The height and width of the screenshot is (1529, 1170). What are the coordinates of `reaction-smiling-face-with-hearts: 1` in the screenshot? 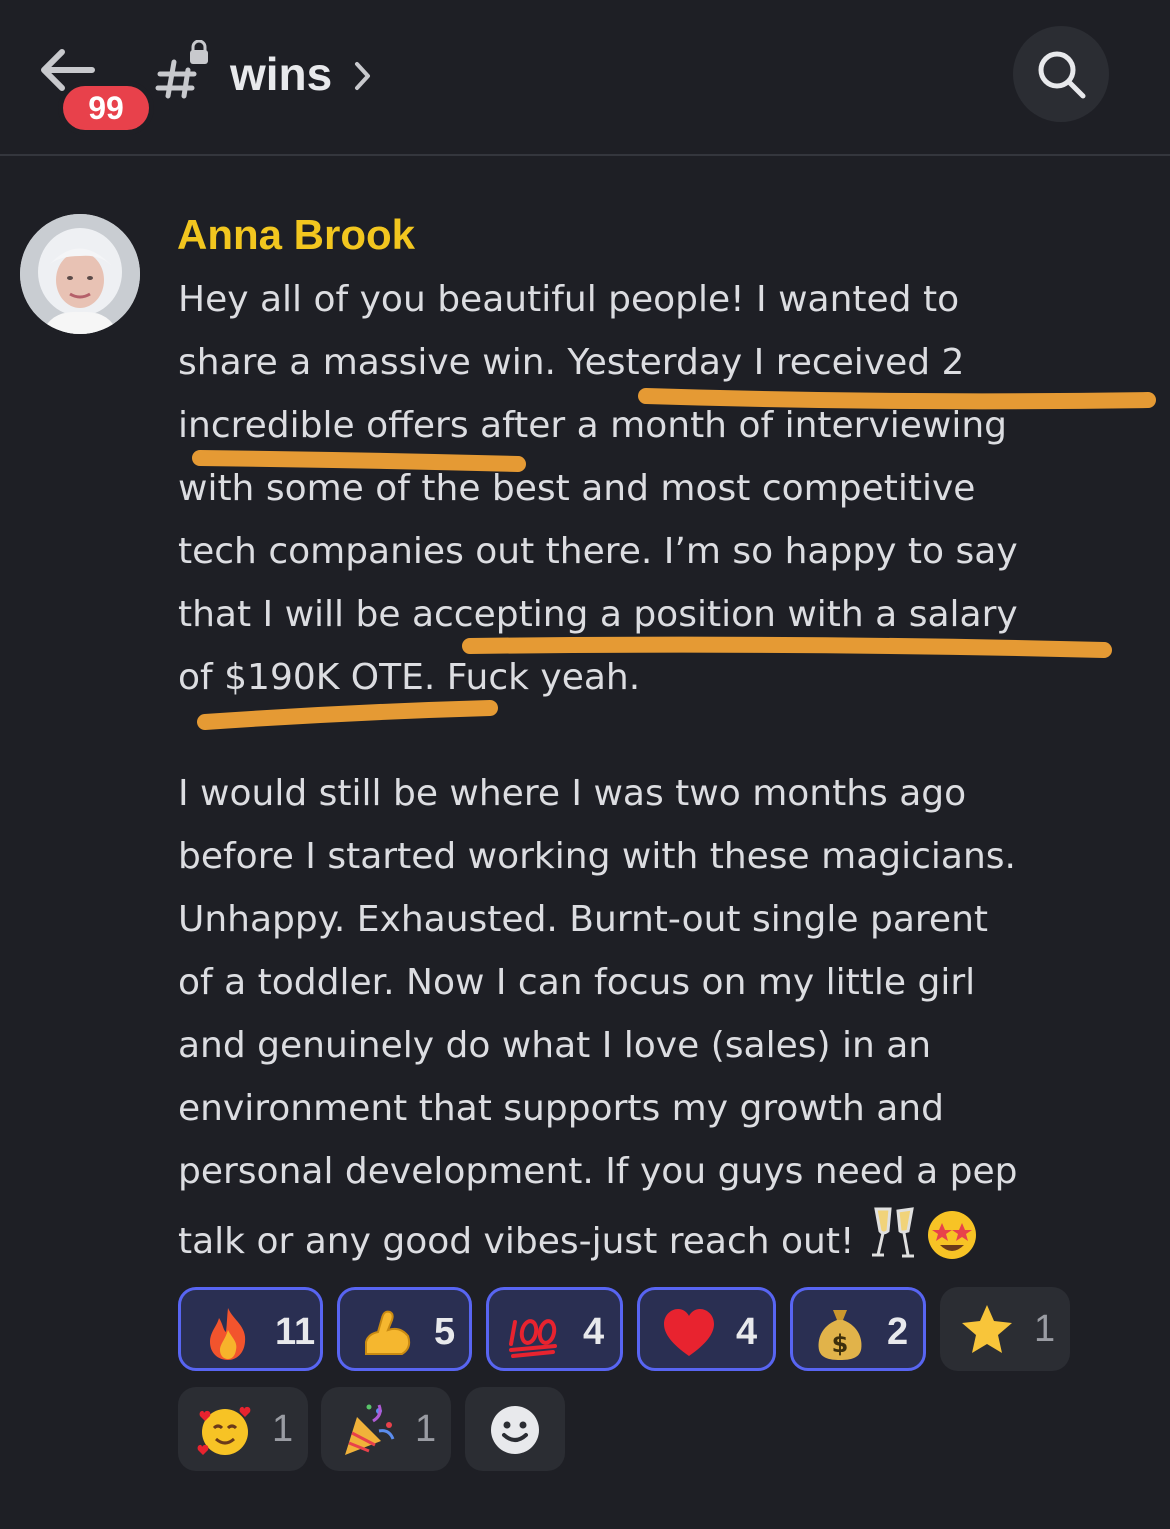 It's located at (243, 1429).